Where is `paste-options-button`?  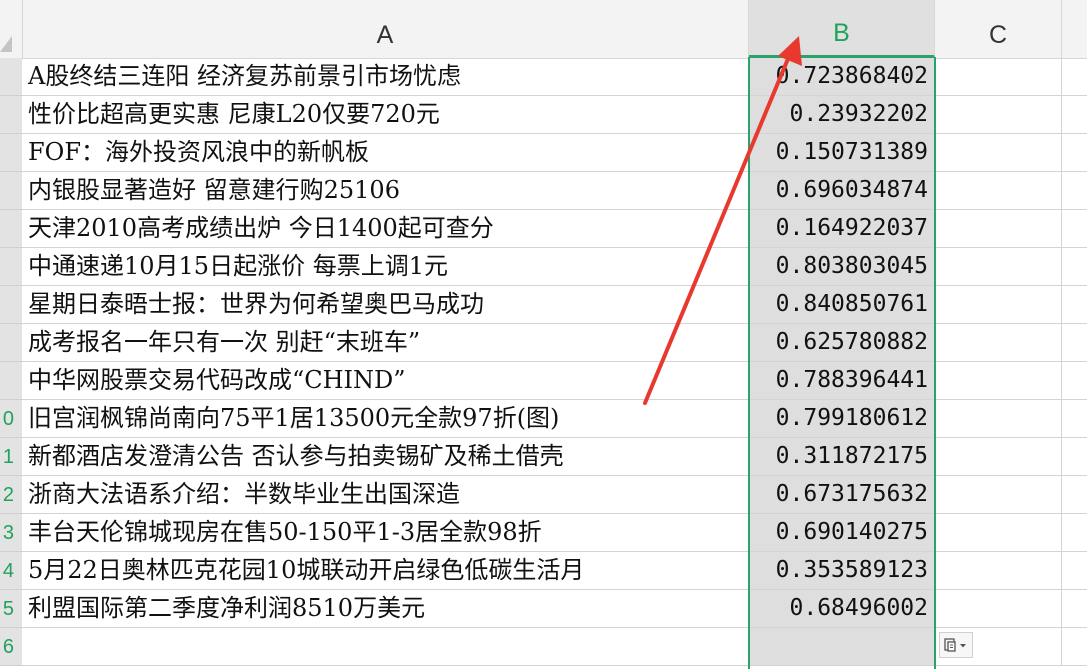 paste-options-button is located at coordinates (956, 645).